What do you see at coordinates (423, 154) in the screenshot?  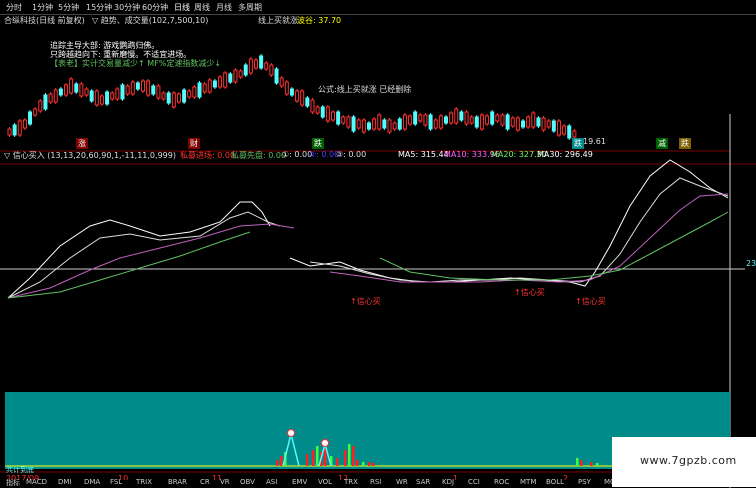 I see `ma5-value: MA5: 315.44` at bounding box center [423, 154].